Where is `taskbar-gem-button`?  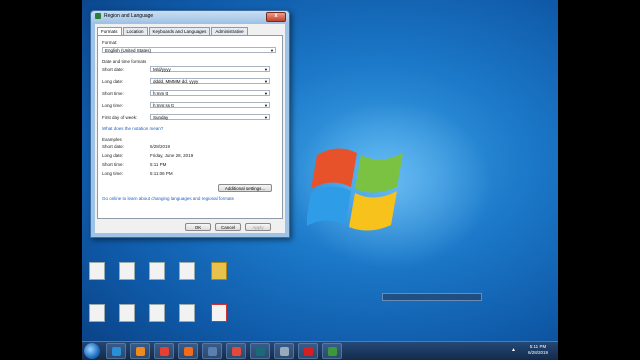 taskbar-gem-button is located at coordinates (236, 351).